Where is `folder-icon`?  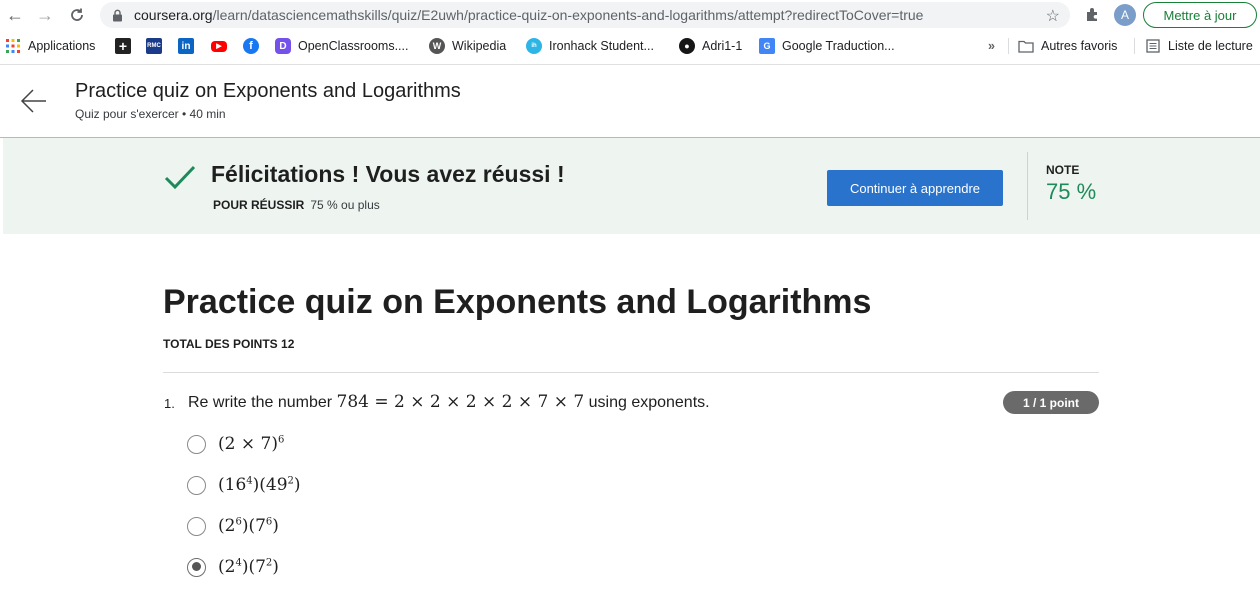 folder-icon is located at coordinates (1026, 46).